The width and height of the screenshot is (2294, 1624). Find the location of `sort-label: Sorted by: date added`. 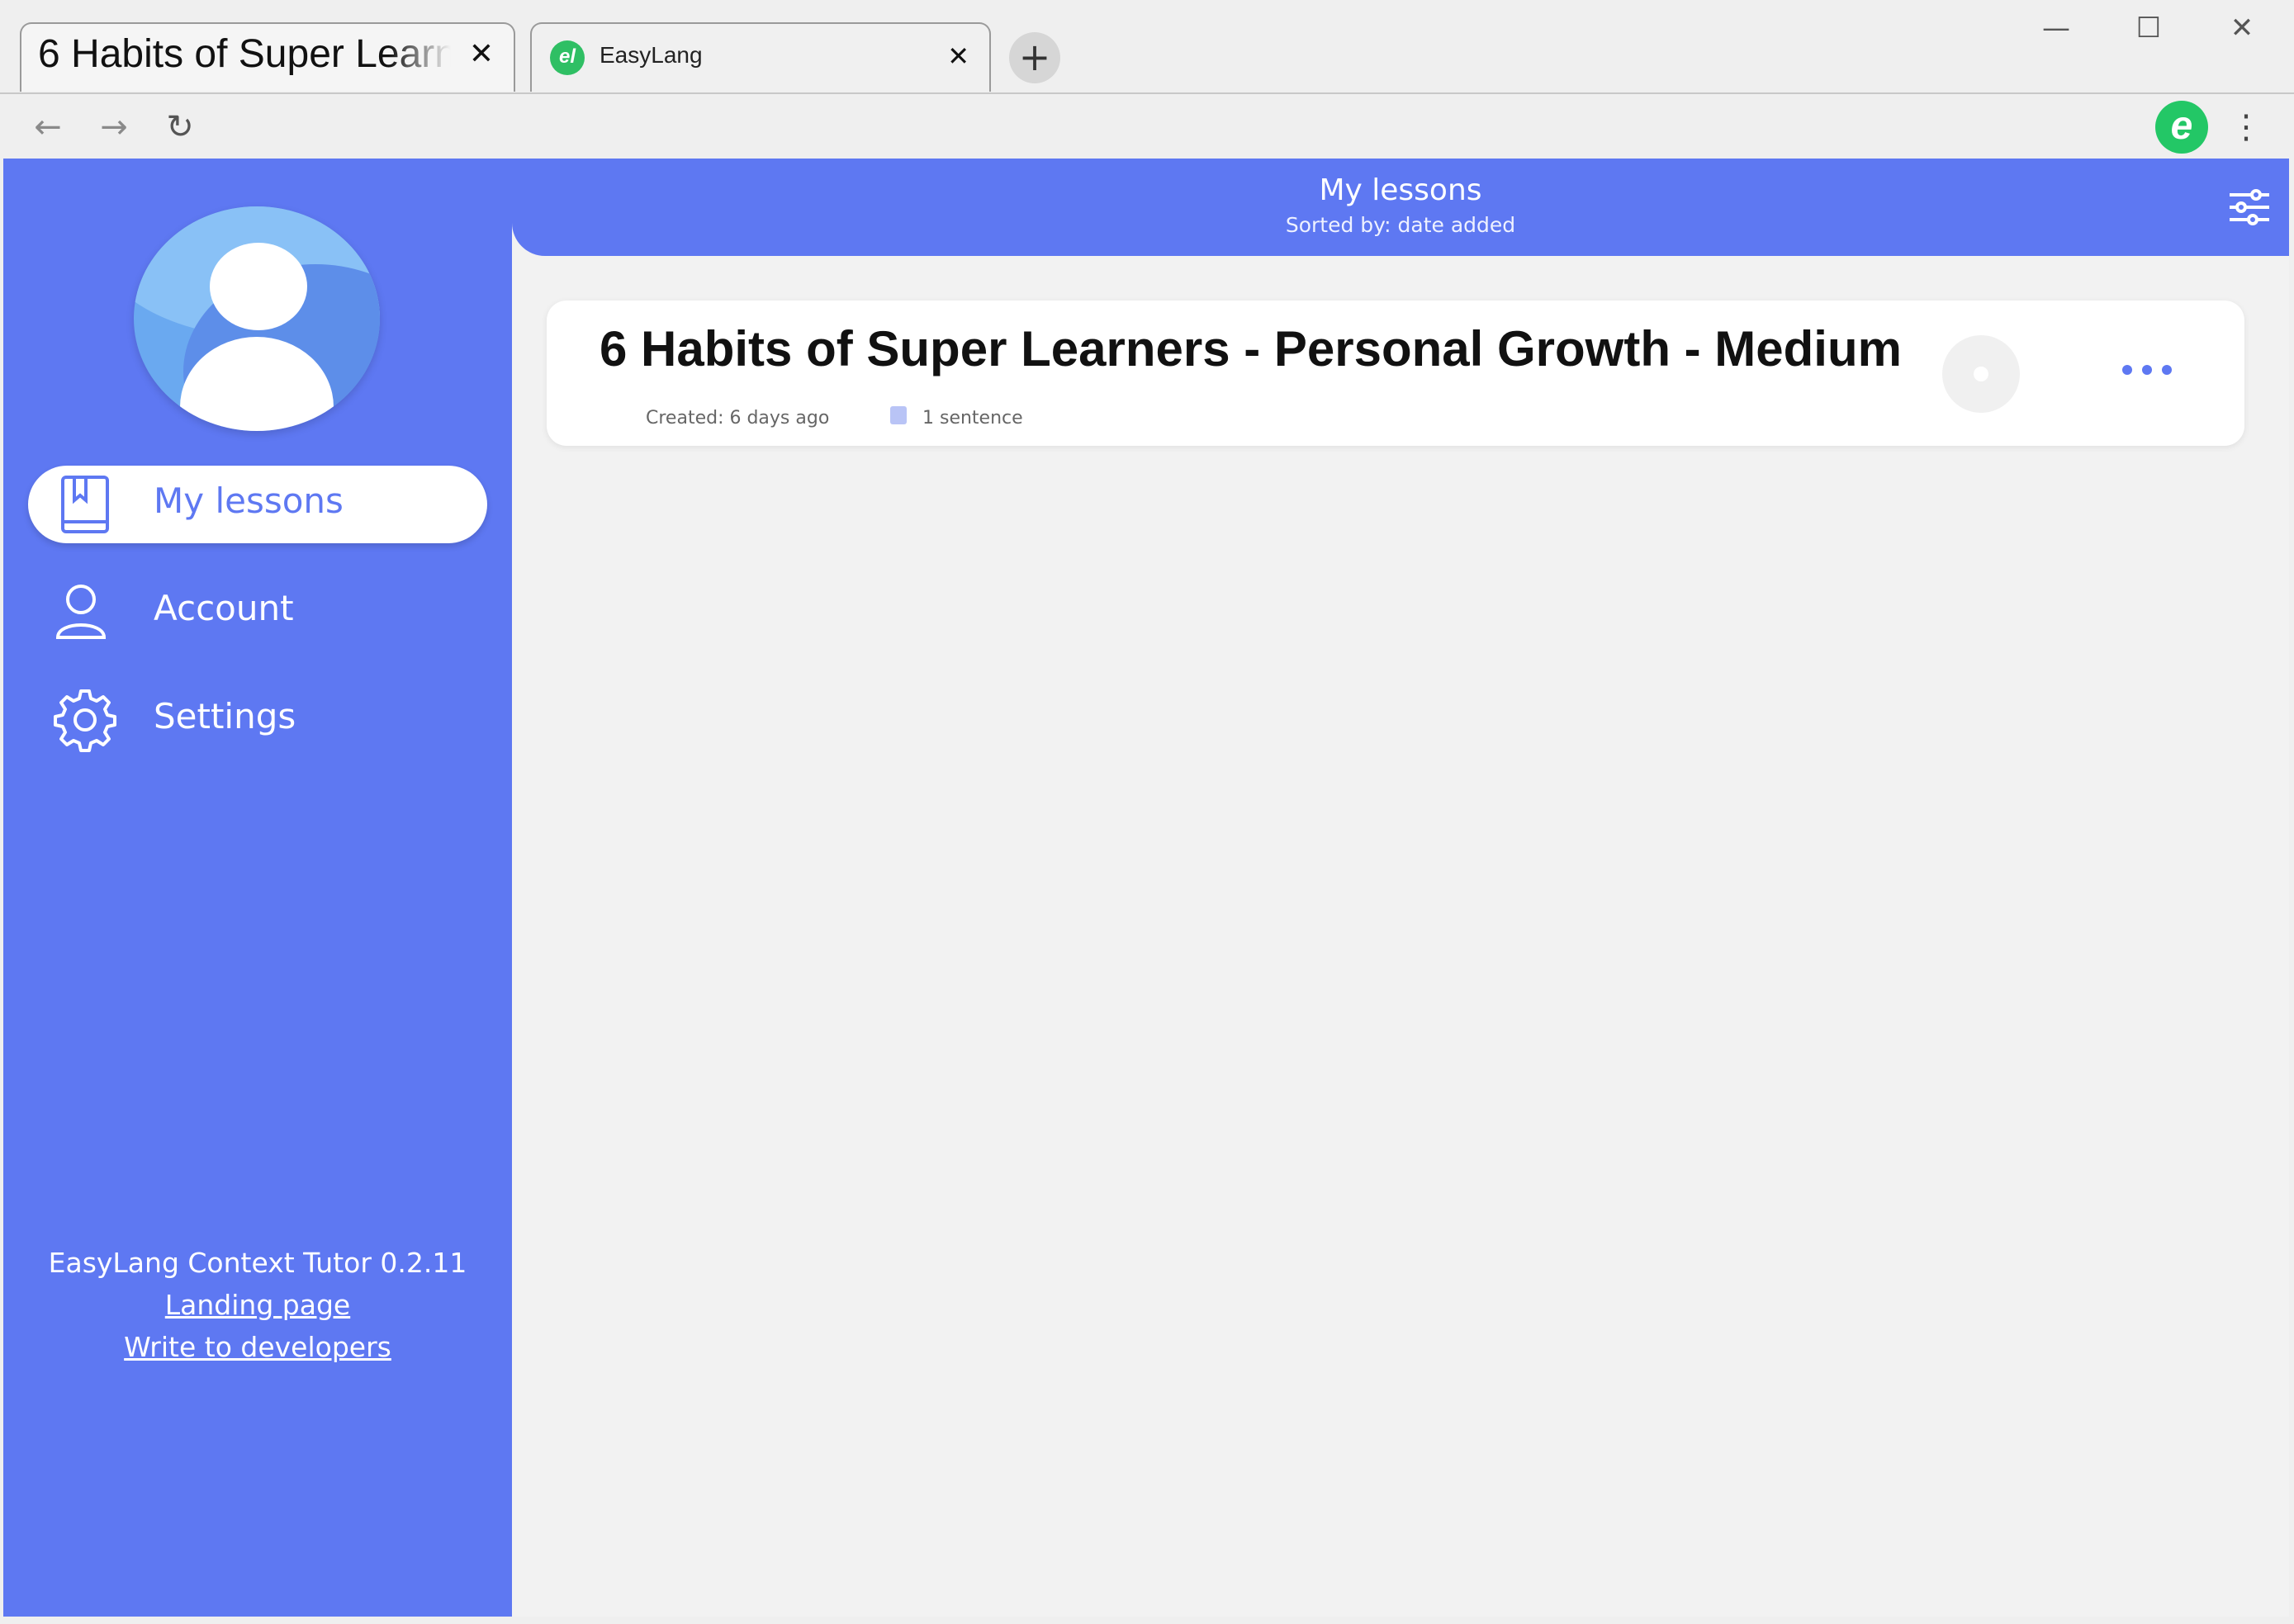

sort-label: Sorted by: date added is located at coordinates (1401, 225).